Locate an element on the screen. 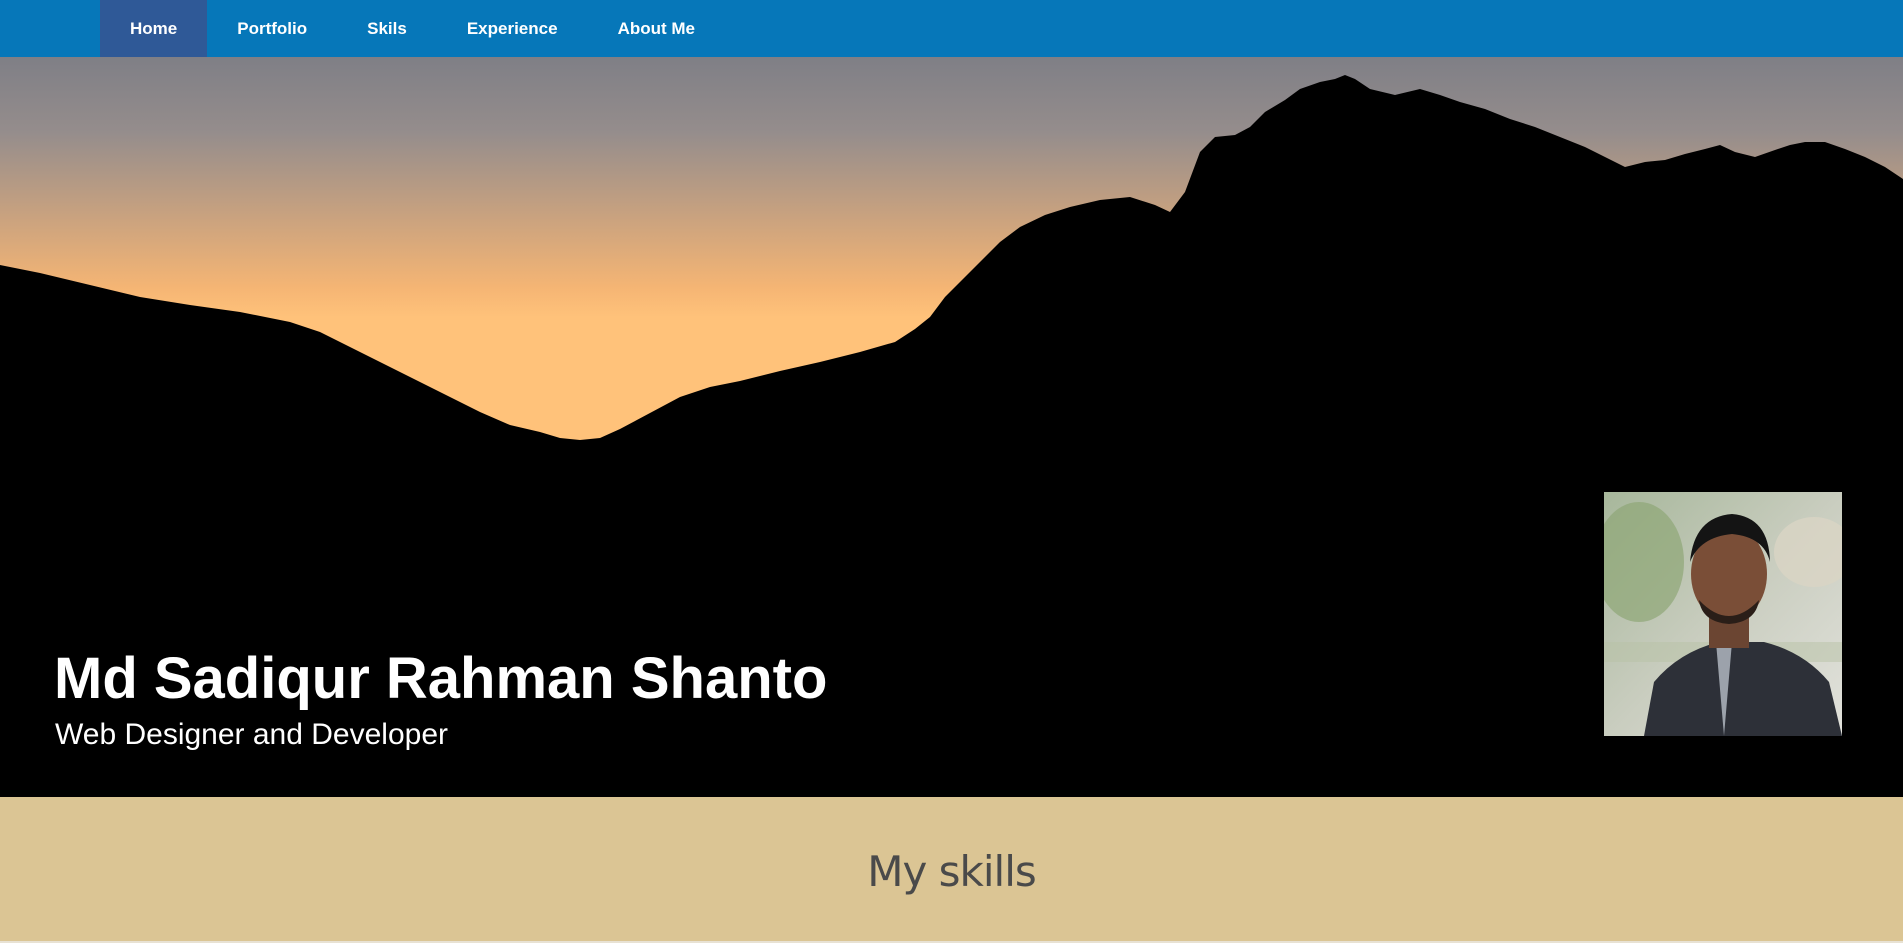 Image resolution: width=1903 pixels, height=943 pixels. nav-item-label: About Me is located at coordinates (656, 28).